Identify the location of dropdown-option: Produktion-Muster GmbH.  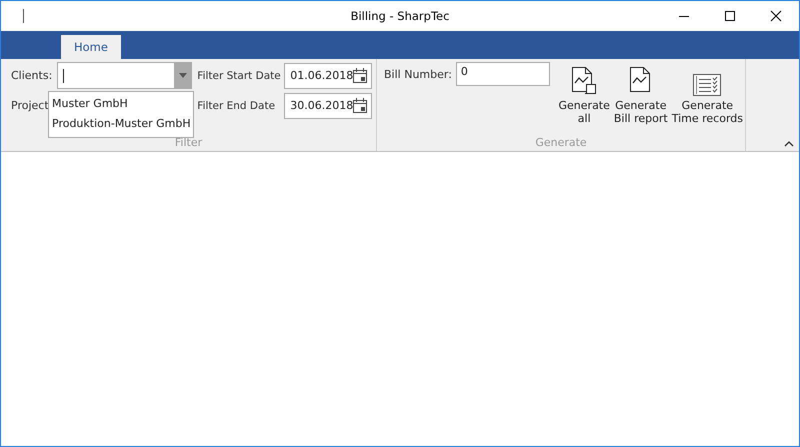
(121, 124).